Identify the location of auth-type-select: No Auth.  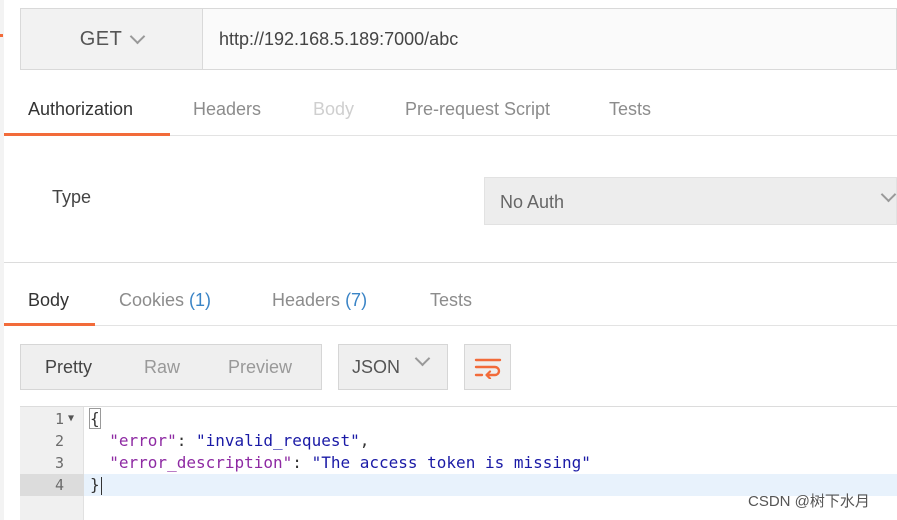
(690, 201).